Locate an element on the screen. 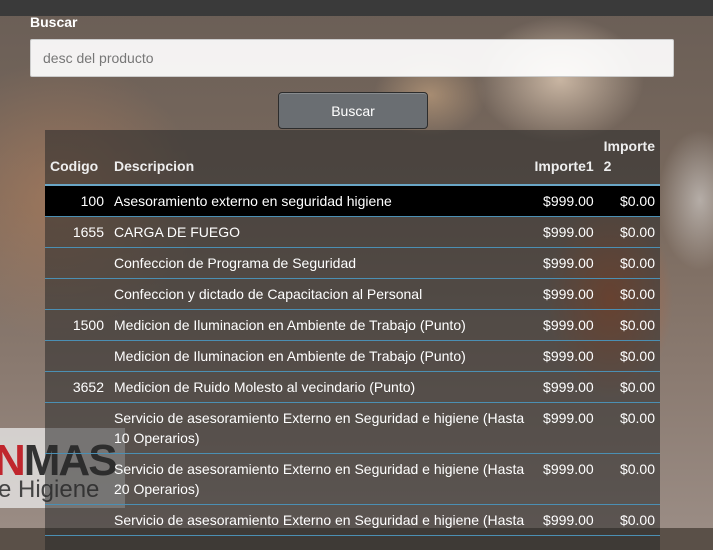 Image resolution: width=713 pixels, height=550 pixels. column-header-importe2: Importe 2 is located at coordinates (629, 158).